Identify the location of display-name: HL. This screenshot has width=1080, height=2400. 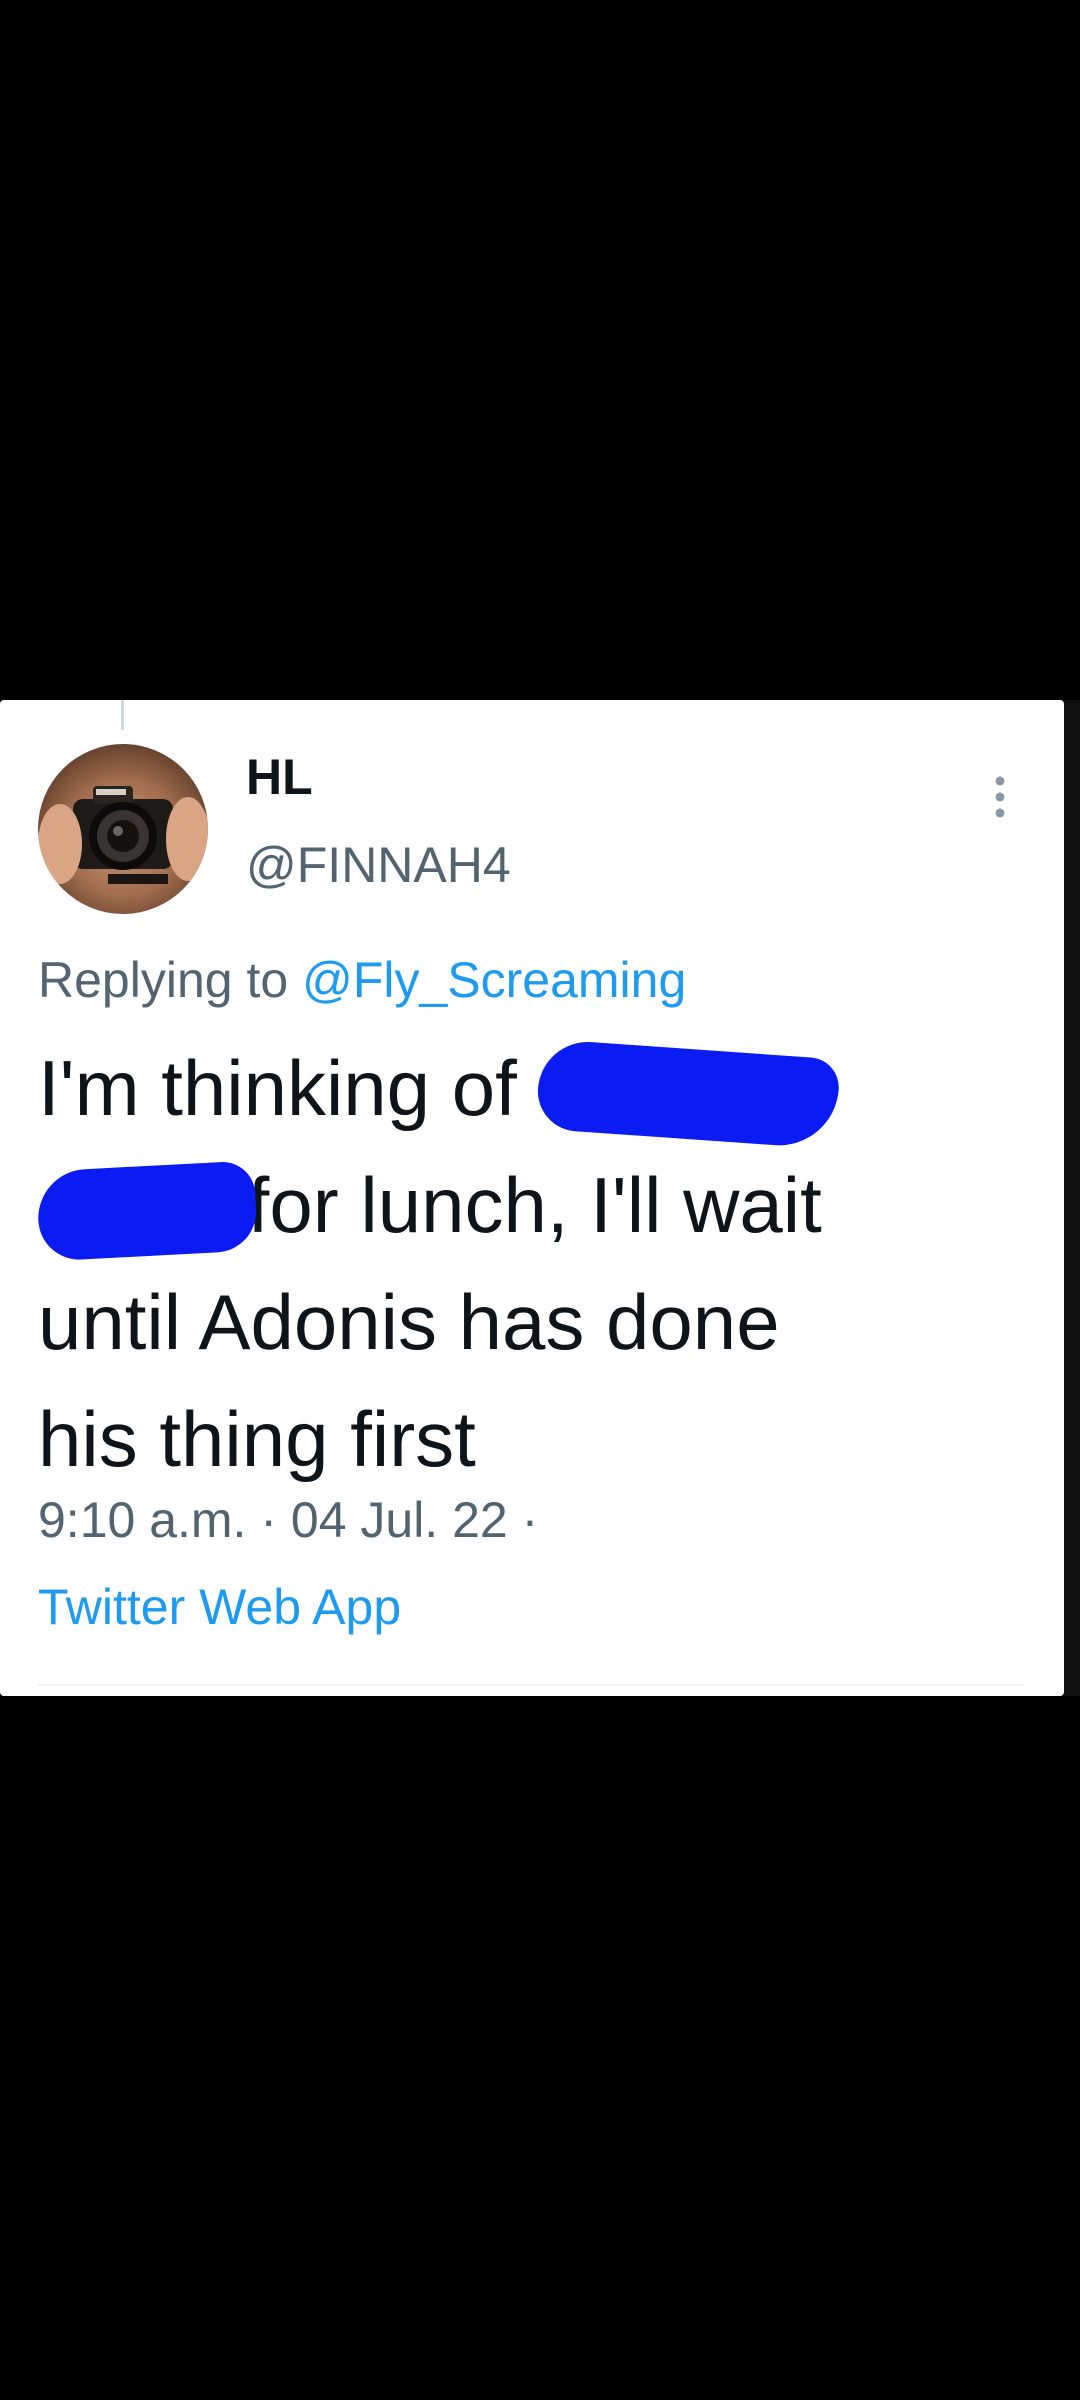
(279, 777).